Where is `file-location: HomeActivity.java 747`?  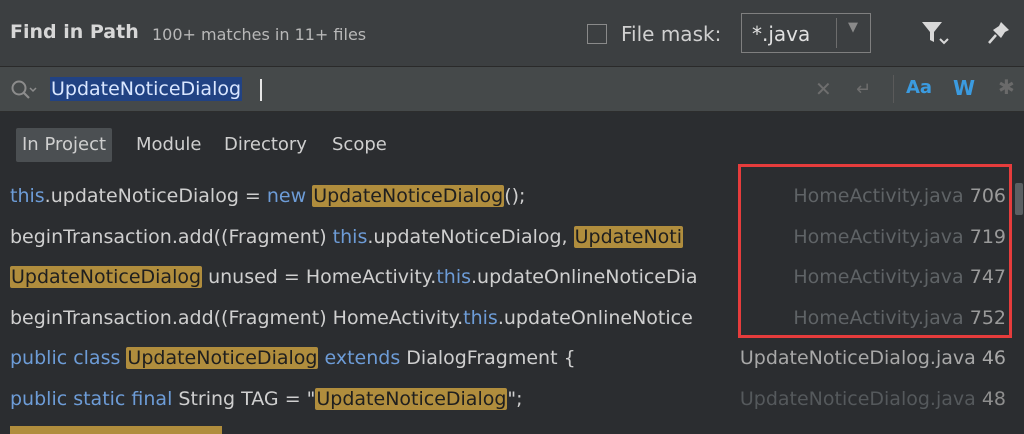 file-location: HomeActivity.java 747 is located at coordinates (899, 277).